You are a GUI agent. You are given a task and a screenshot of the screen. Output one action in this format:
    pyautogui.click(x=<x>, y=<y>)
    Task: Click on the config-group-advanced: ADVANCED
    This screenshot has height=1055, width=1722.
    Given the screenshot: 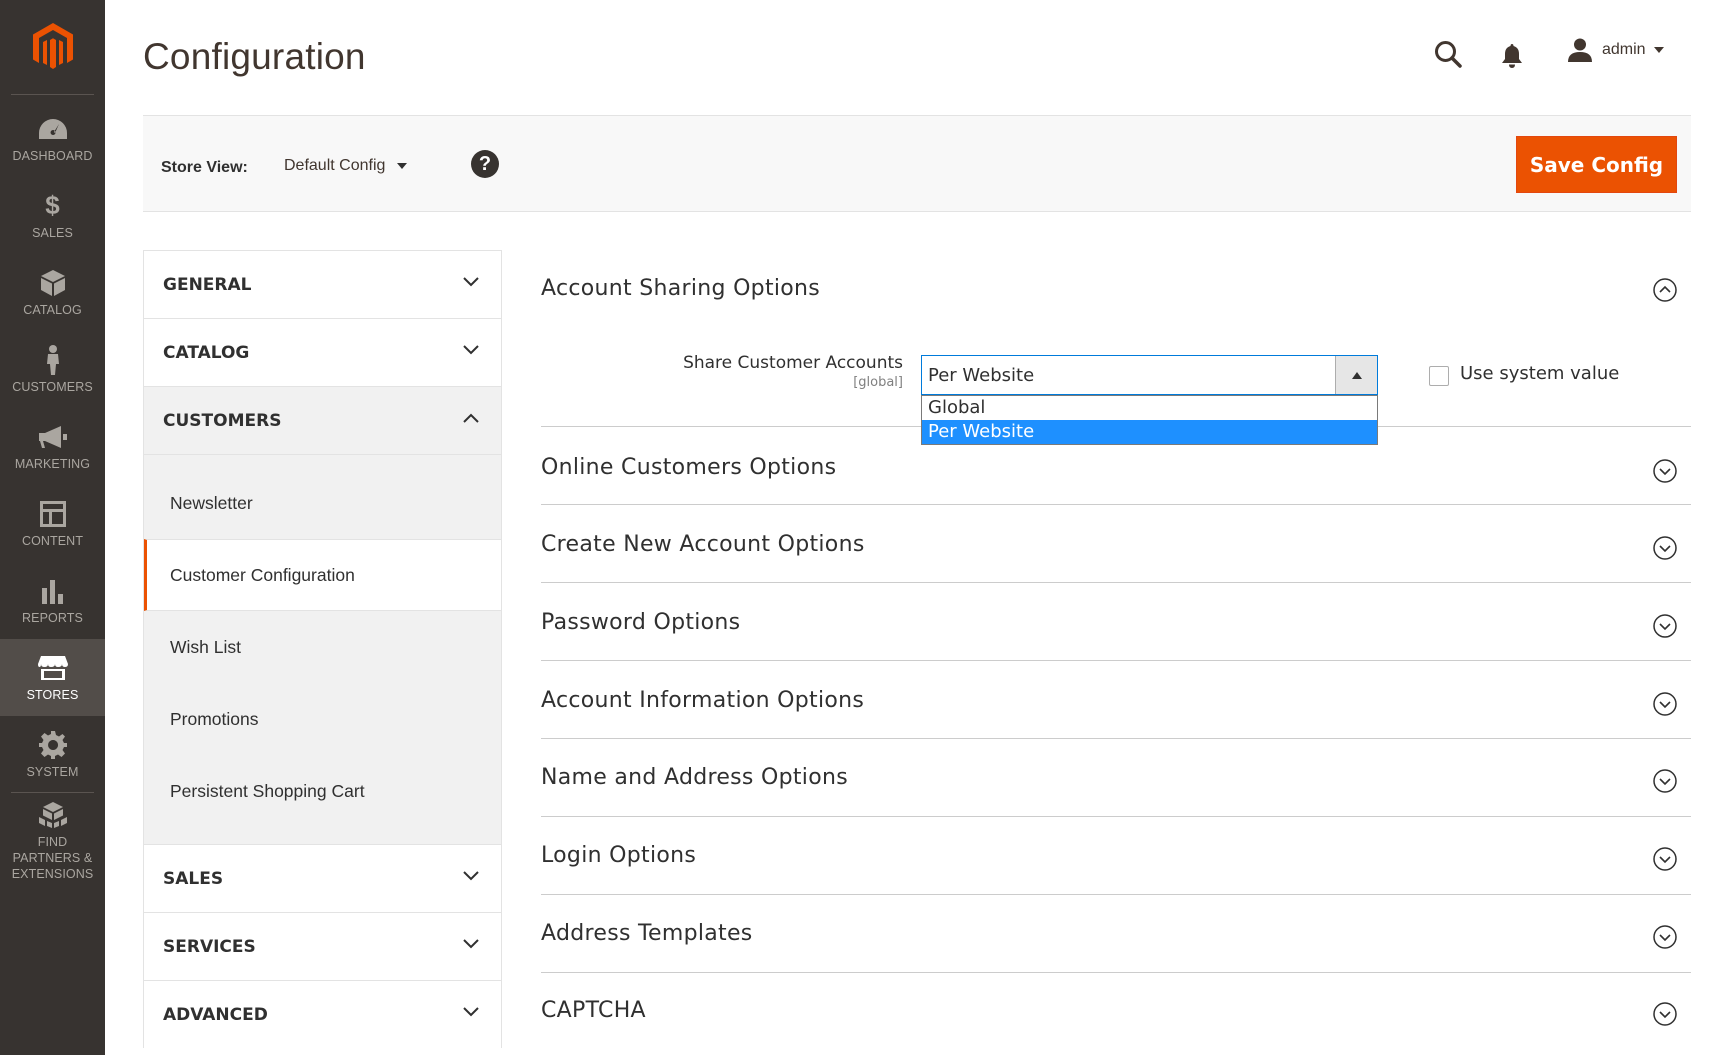 What is the action you would take?
    pyautogui.click(x=322, y=1015)
    